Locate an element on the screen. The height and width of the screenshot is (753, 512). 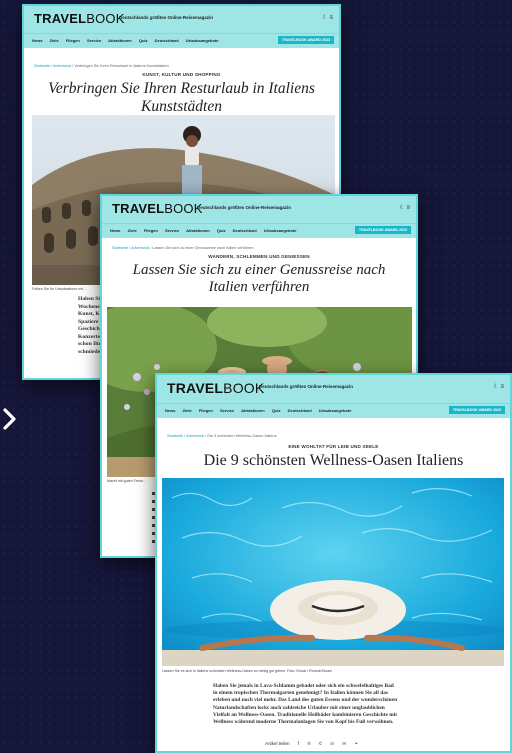
article-title: Die 9 schönsten Wellness-Oasen Italiens is located at coordinates (333, 460).